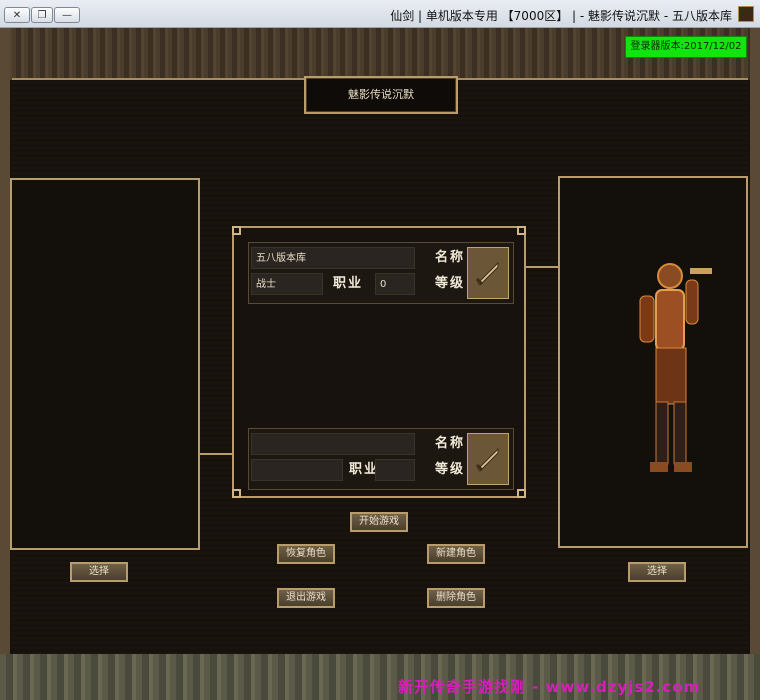 The height and width of the screenshot is (700, 760). What do you see at coordinates (381, 95) in the screenshot?
I see `server-title: 魅影传说沉默` at bounding box center [381, 95].